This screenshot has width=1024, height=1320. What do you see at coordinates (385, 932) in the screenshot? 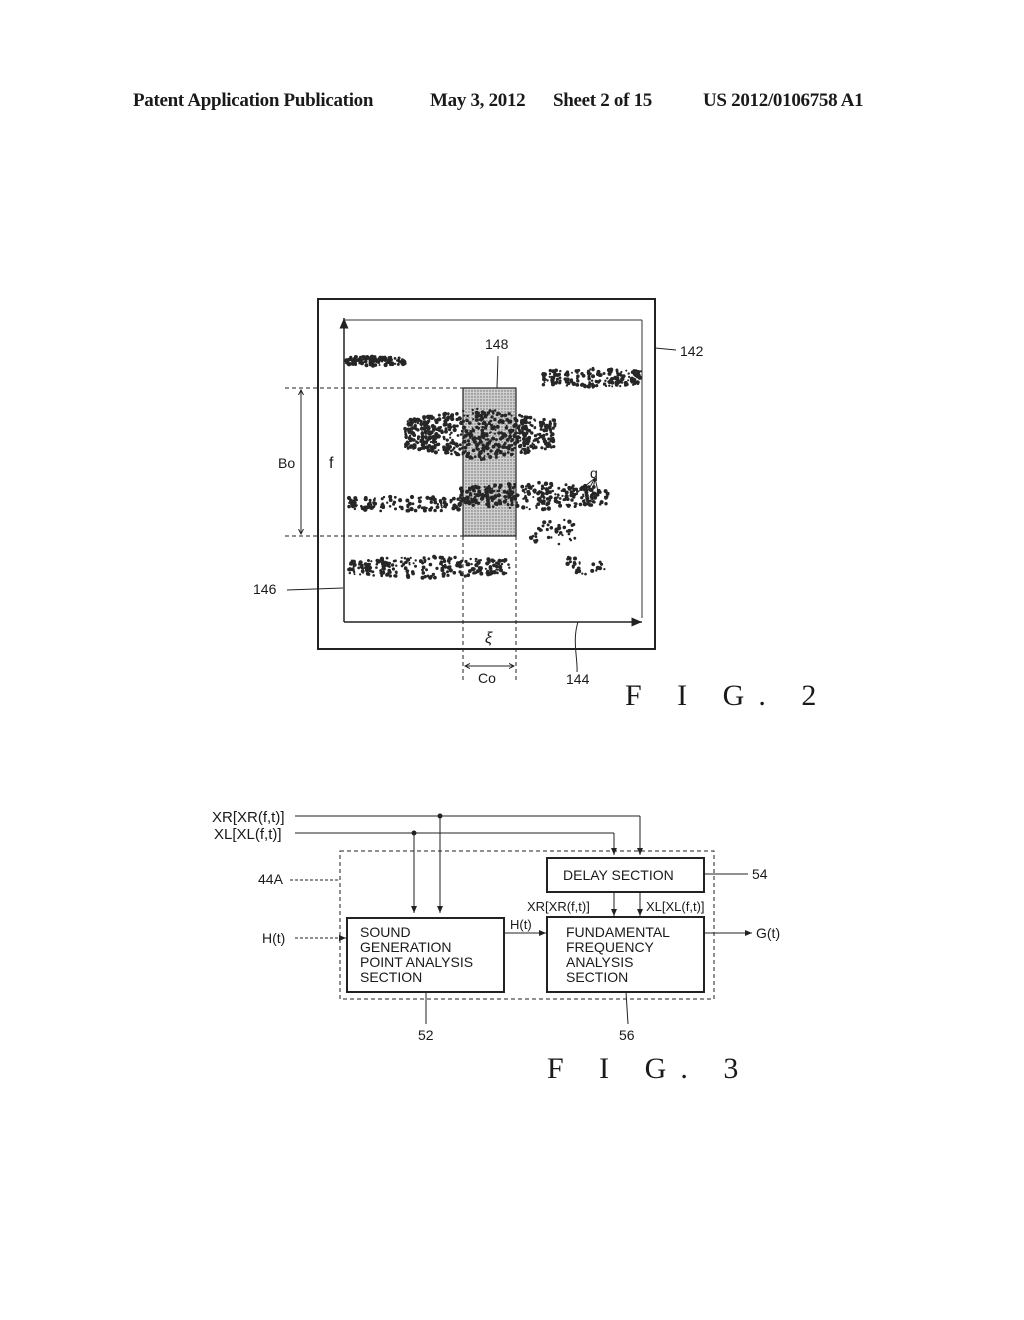
I see `sound-block-line-1: SOUND` at bounding box center [385, 932].